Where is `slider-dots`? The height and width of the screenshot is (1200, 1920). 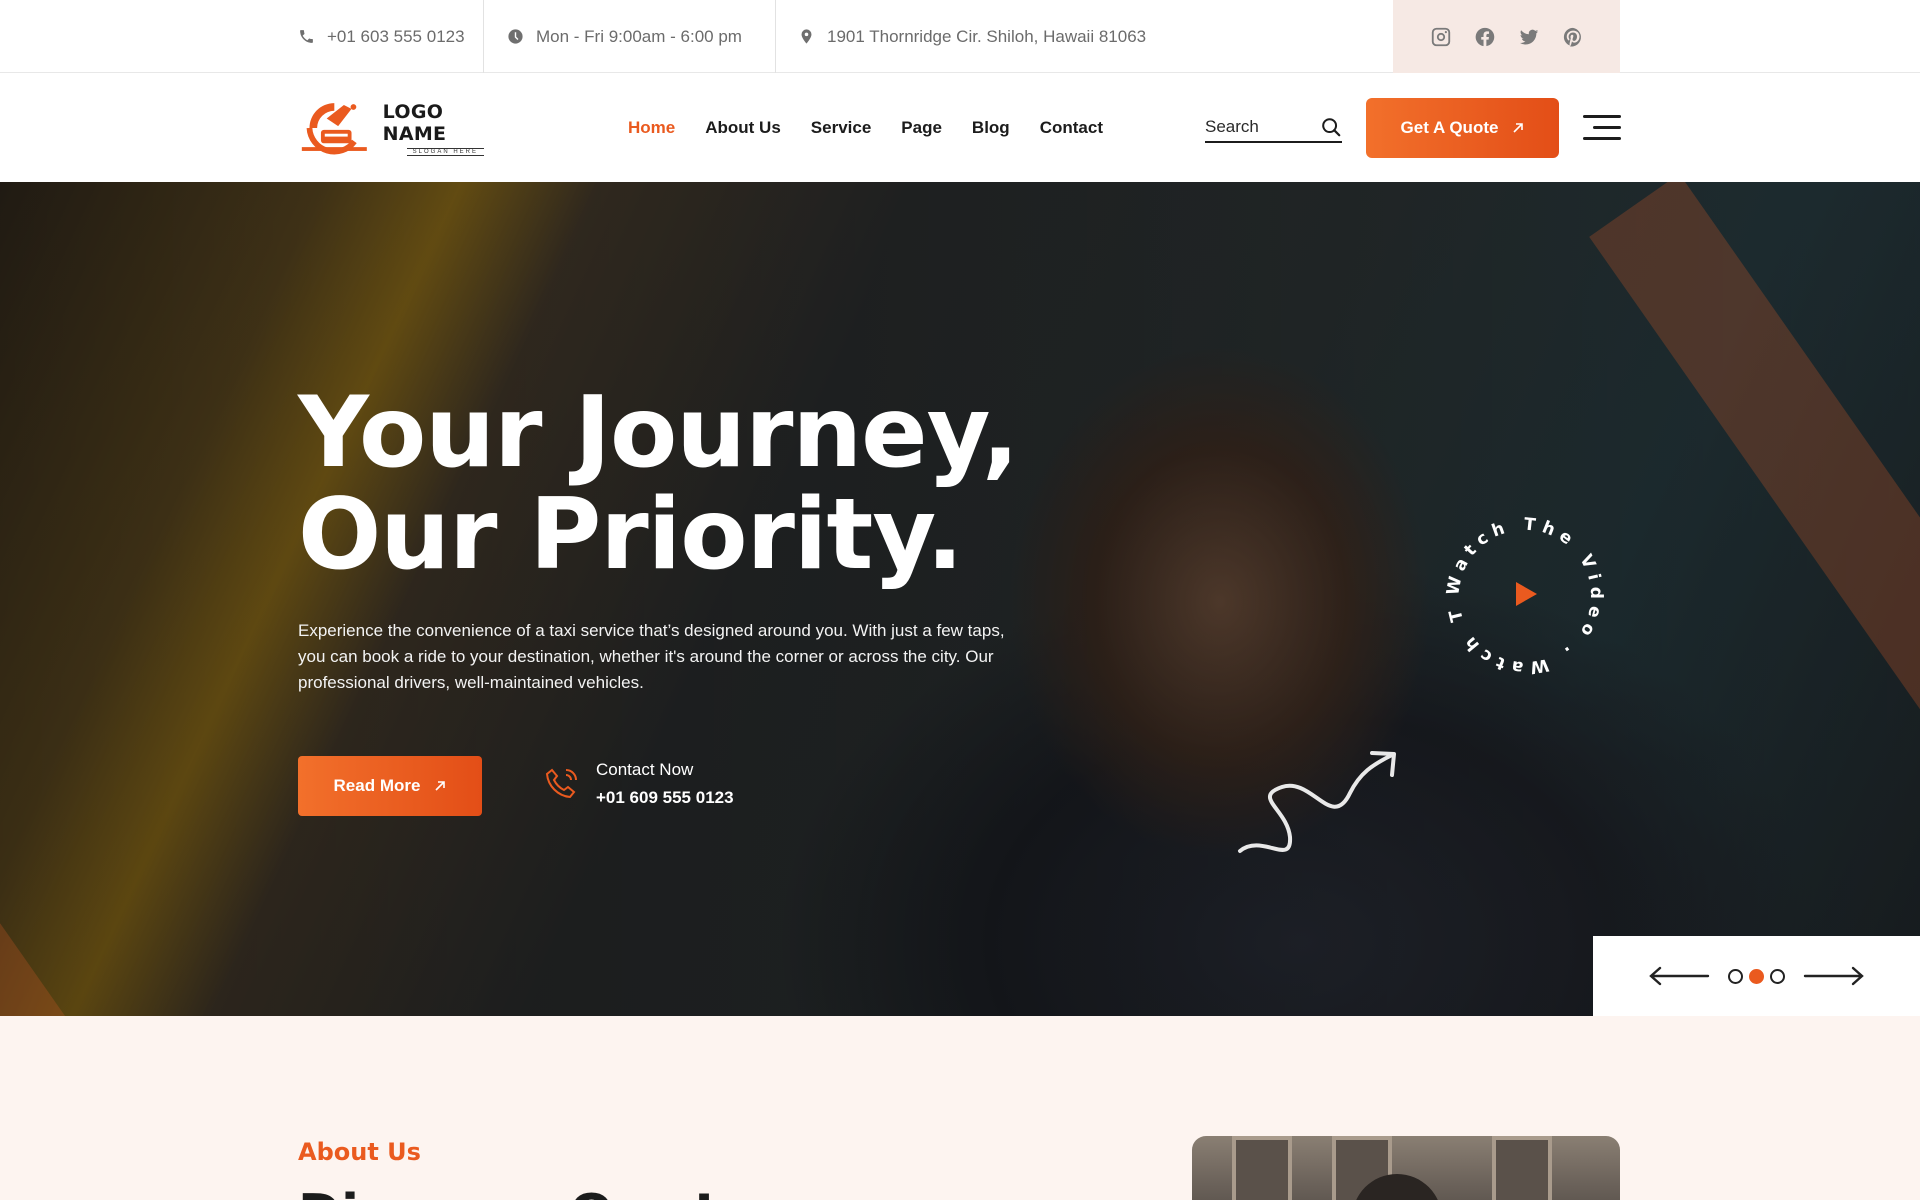 slider-dots is located at coordinates (1756, 976).